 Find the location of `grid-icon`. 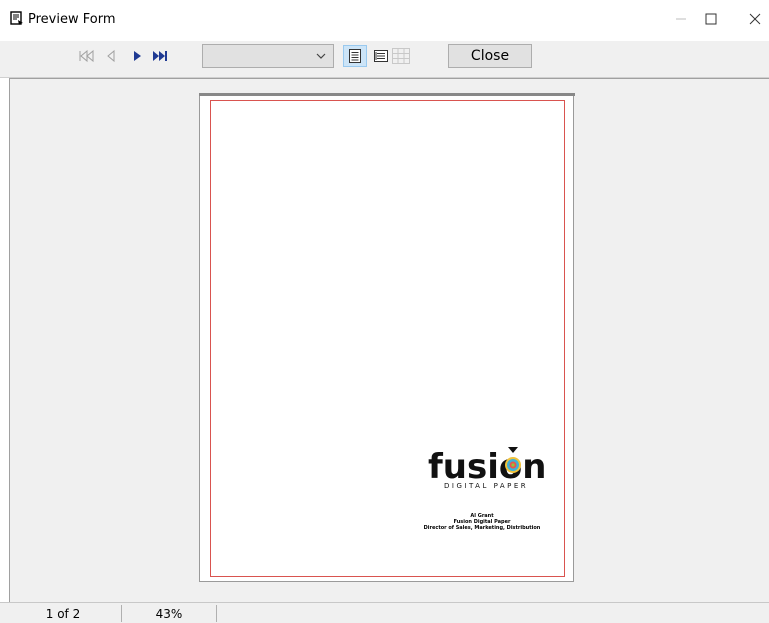

grid-icon is located at coordinates (401, 56).